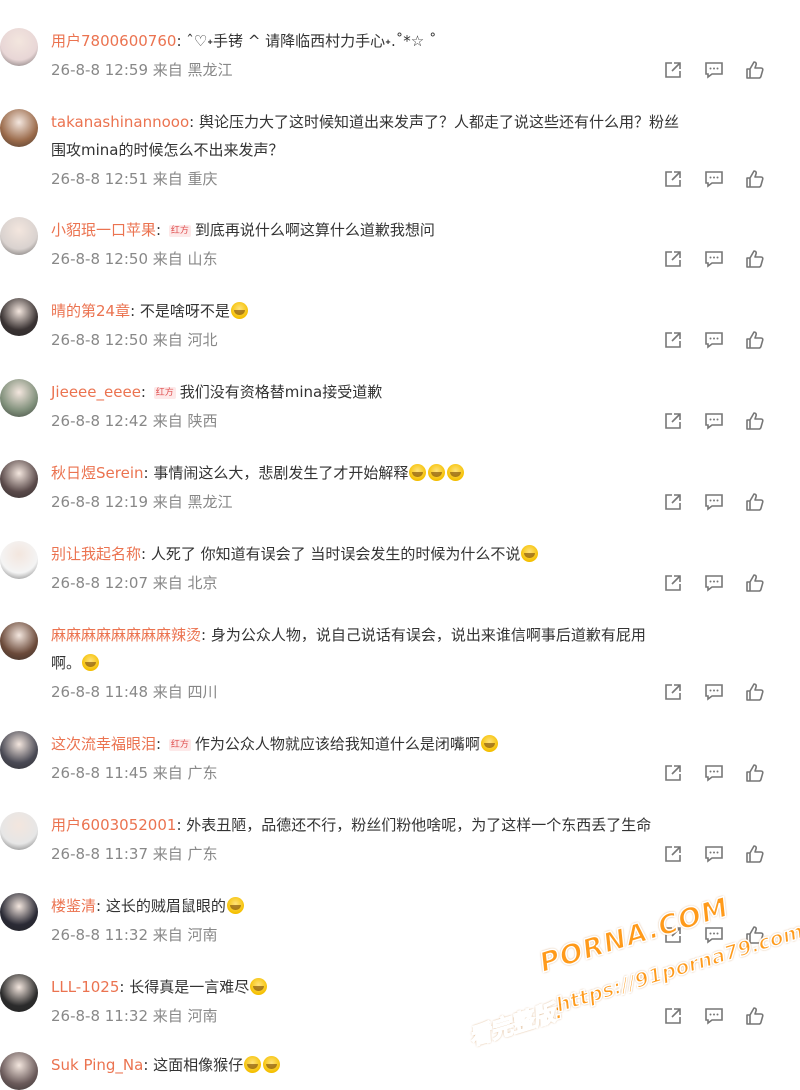 Image resolution: width=800 pixels, height=1090 pixels. Describe the element at coordinates (134, 935) in the screenshot. I see `comment-meta: 26-8-8 11:32 来自 河南` at that location.